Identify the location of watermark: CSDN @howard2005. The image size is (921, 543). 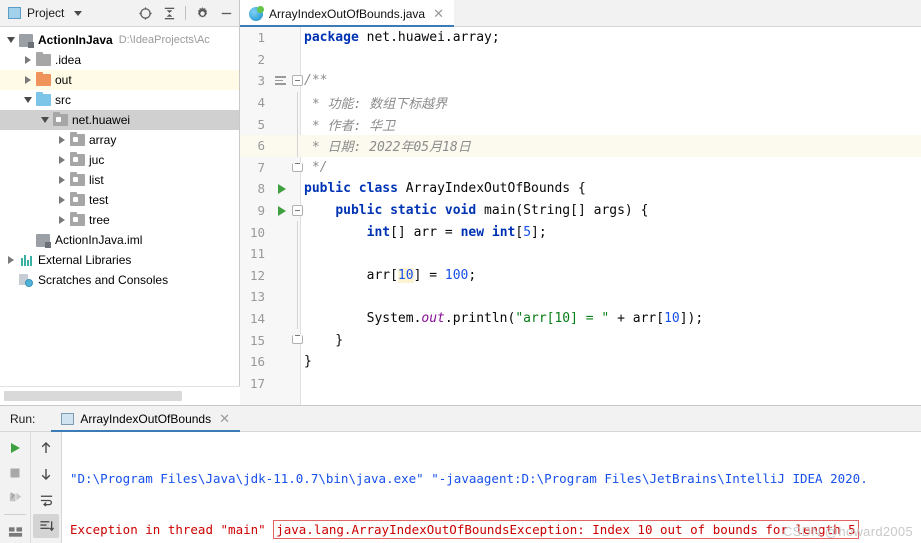
(847, 531).